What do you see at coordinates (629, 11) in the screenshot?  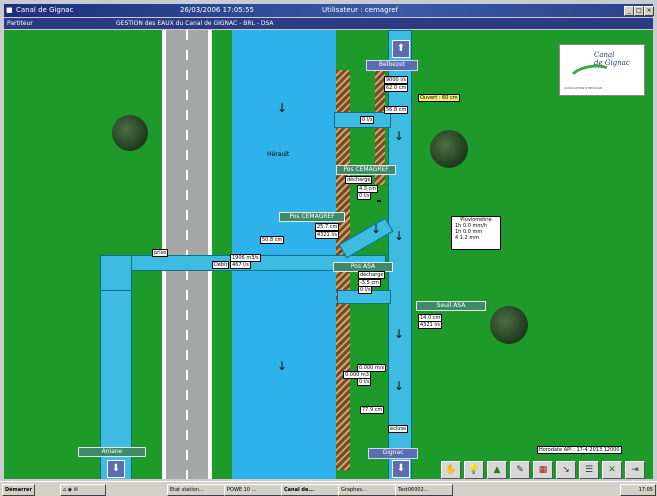 I see `minimize-button: _` at bounding box center [629, 11].